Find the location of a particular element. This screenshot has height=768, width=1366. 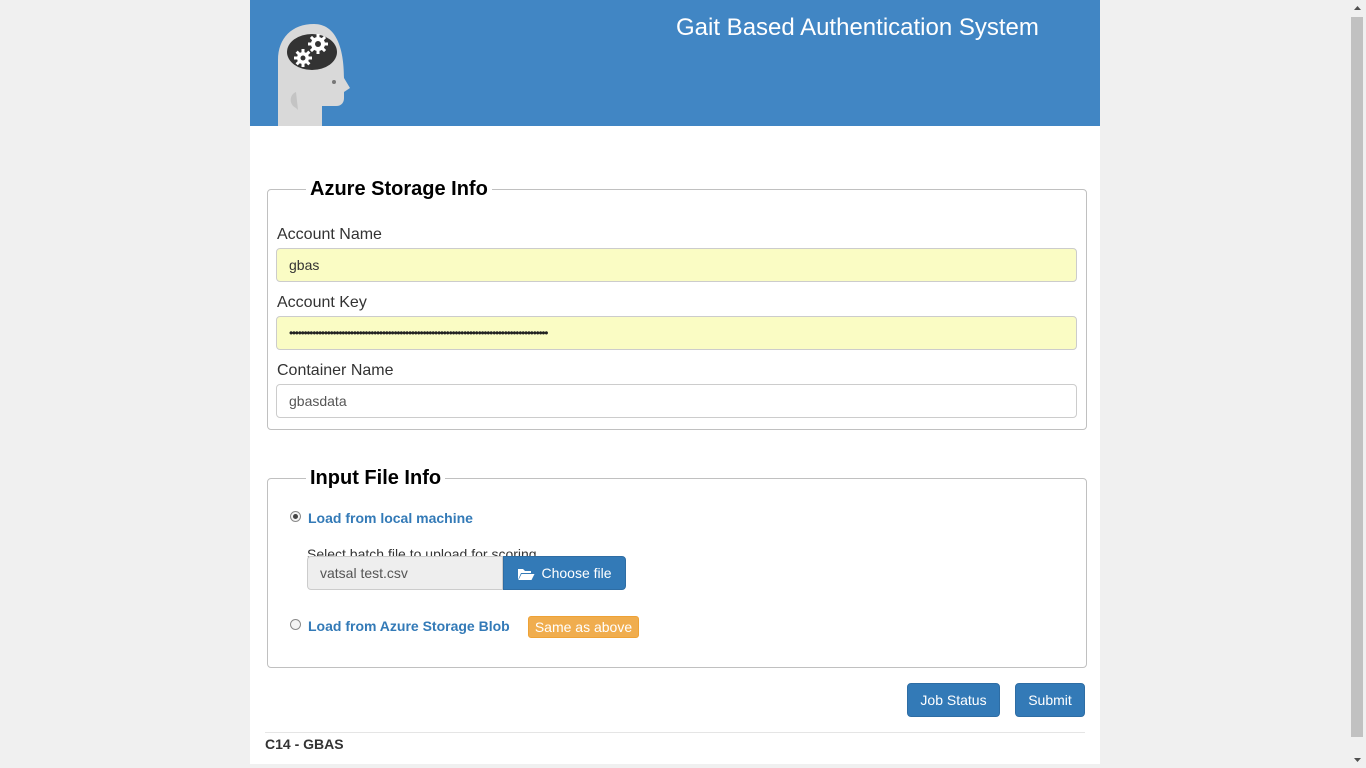

container-name-input: gbasdata is located at coordinates (676, 401).